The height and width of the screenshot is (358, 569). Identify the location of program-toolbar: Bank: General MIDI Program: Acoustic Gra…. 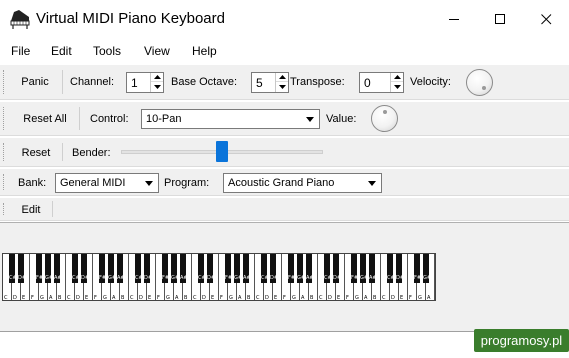
(284, 182).